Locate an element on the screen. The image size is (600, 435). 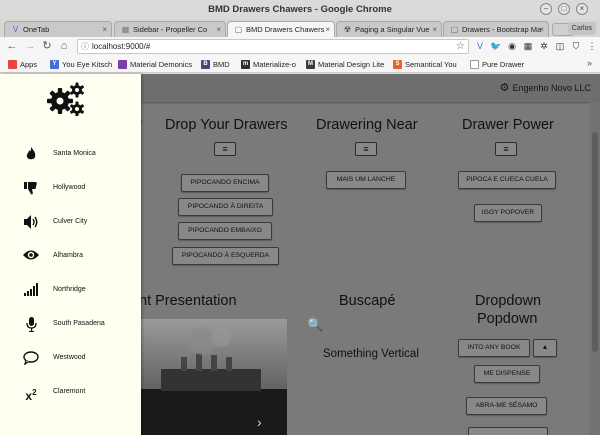
home-icon: ⌂ is located at coordinates (64, 46).